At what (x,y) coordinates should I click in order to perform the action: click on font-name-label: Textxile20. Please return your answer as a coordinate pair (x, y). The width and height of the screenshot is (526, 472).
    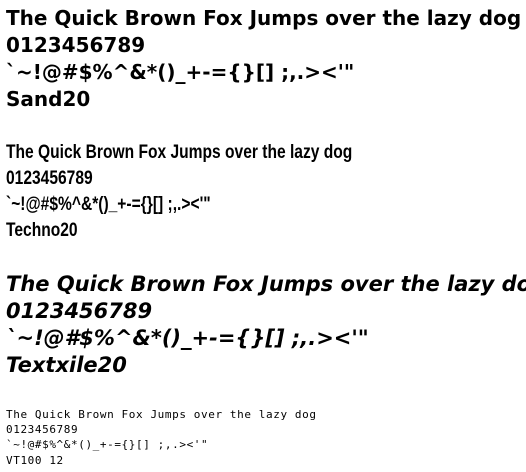
    Looking at the image, I should click on (66, 365).